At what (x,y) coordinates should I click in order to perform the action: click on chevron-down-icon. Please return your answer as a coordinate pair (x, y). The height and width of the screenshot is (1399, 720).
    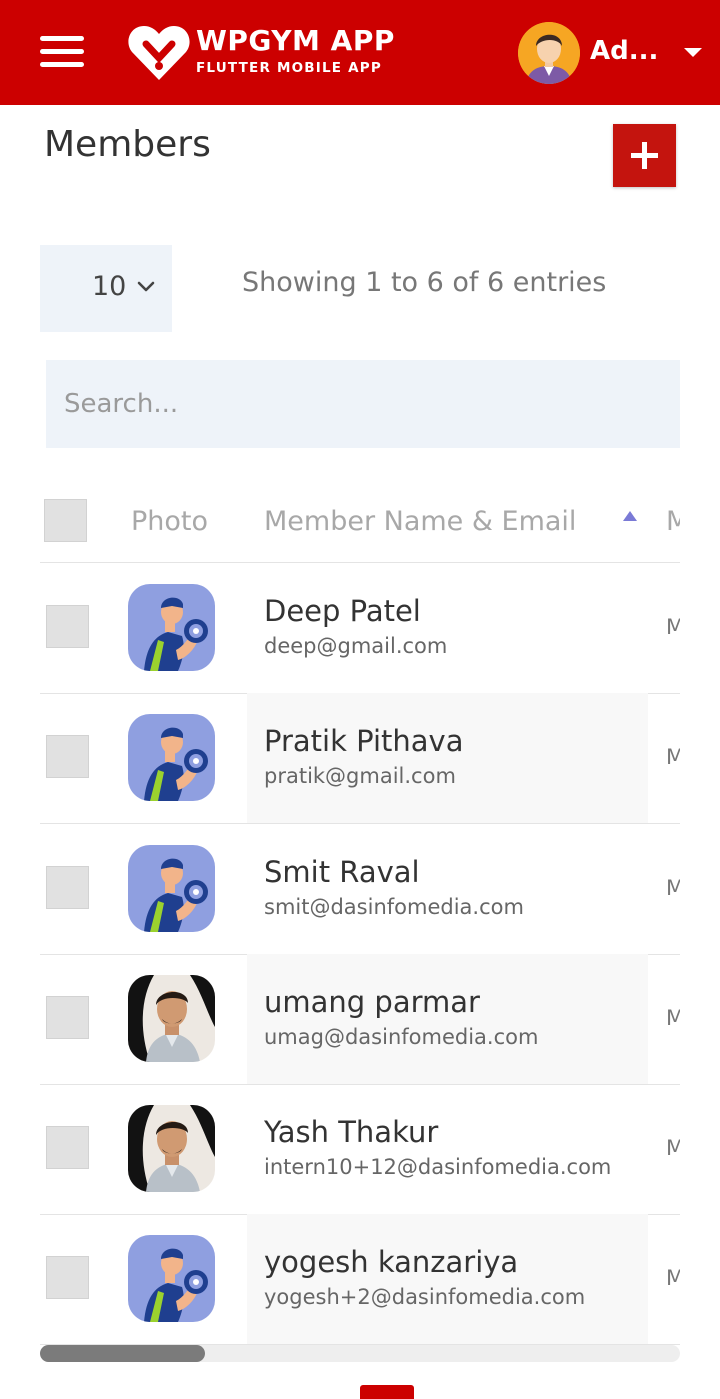
    Looking at the image, I should click on (146, 286).